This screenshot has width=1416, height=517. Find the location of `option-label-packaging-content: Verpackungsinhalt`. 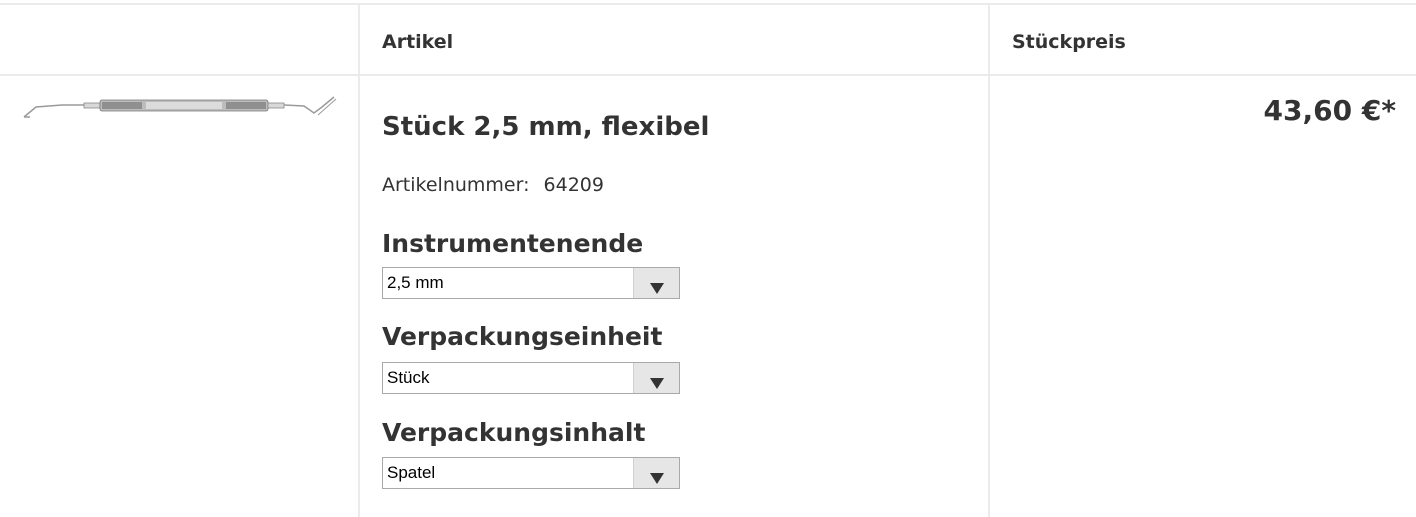

option-label-packaging-content: Verpackungsinhalt is located at coordinates (514, 432).